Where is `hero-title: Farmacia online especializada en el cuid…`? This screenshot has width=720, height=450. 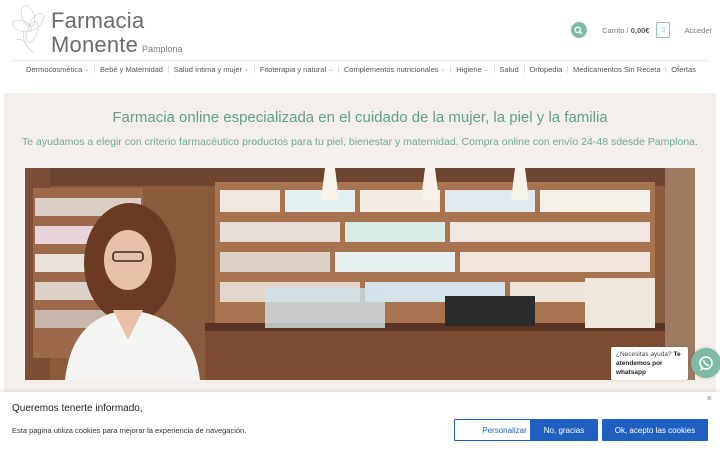
hero-title: Farmacia online especializada en el cuid… is located at coordinates (360, 117).